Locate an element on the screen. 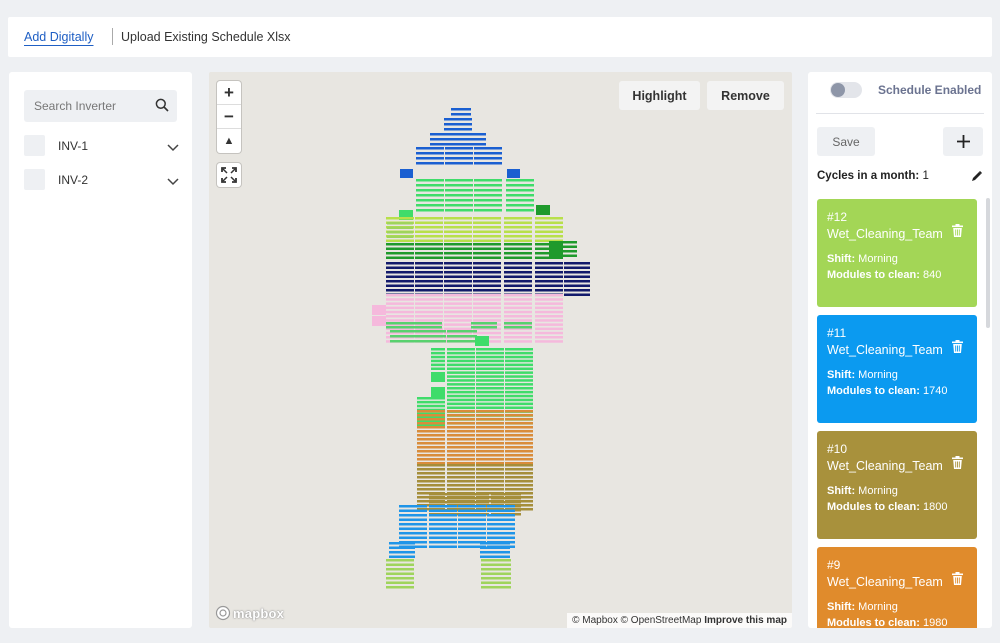 The width and height of the screenshot is (1000, 643). highlight-button: Highlight is located at coordinates (659, 95).